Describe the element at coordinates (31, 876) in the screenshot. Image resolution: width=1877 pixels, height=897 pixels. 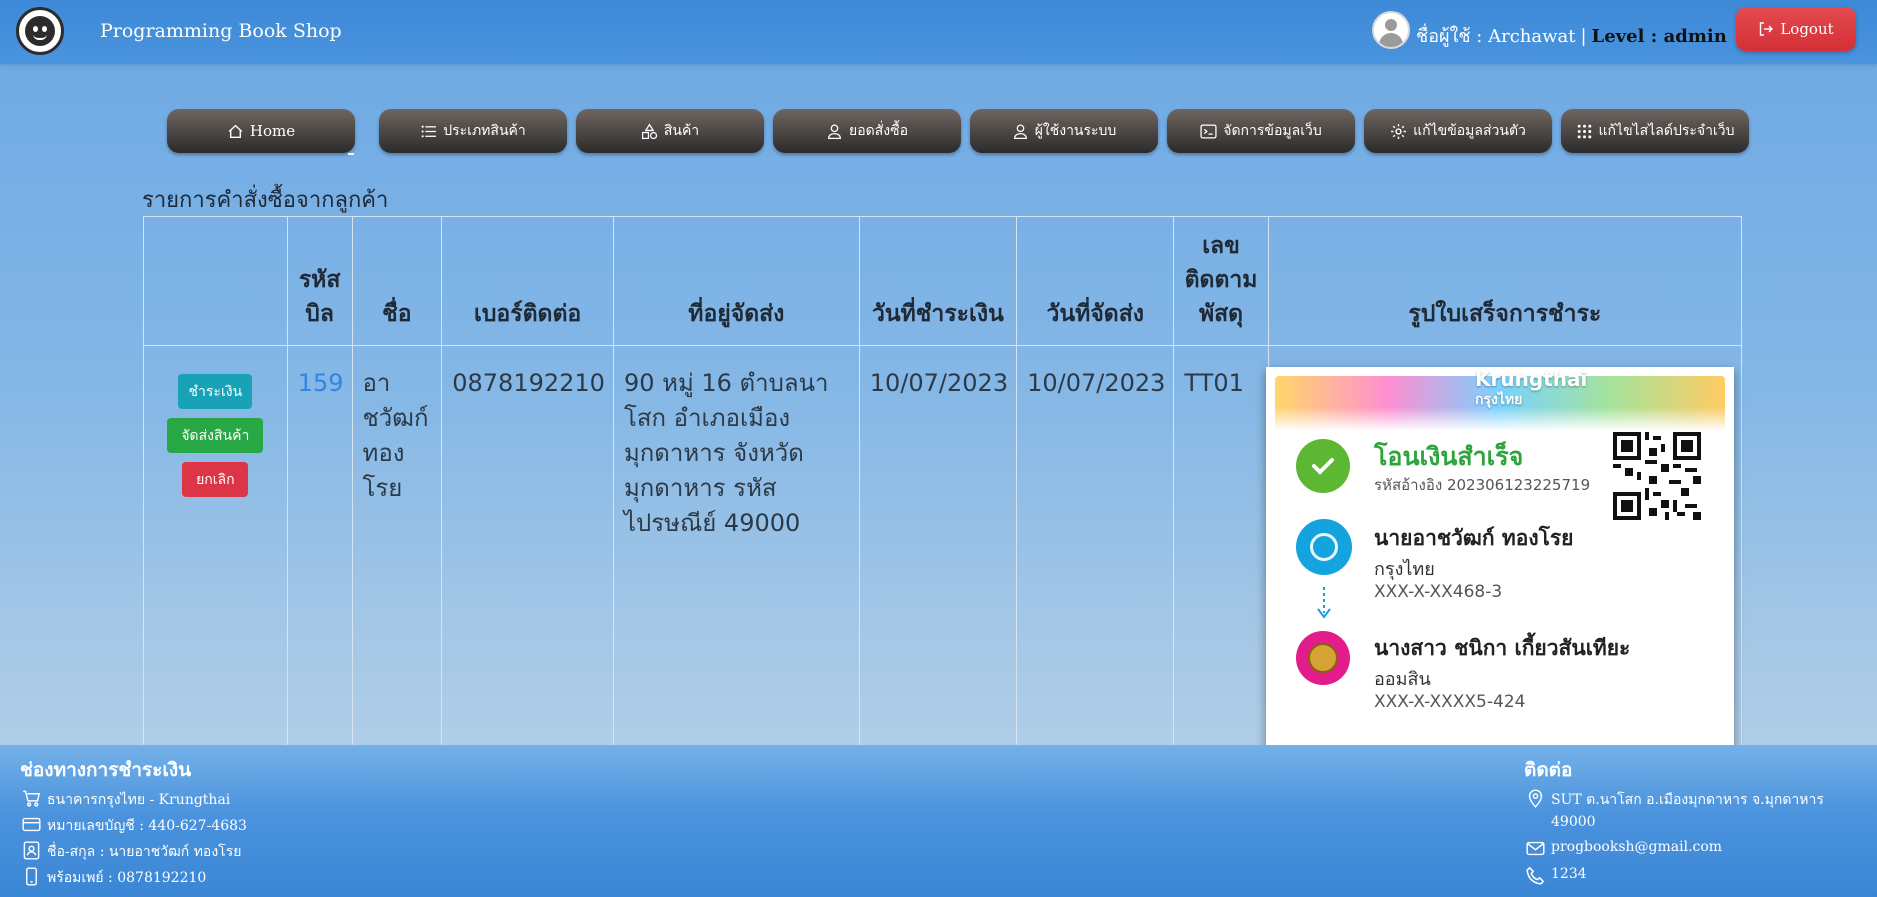
I see `phone-icon` at that location.